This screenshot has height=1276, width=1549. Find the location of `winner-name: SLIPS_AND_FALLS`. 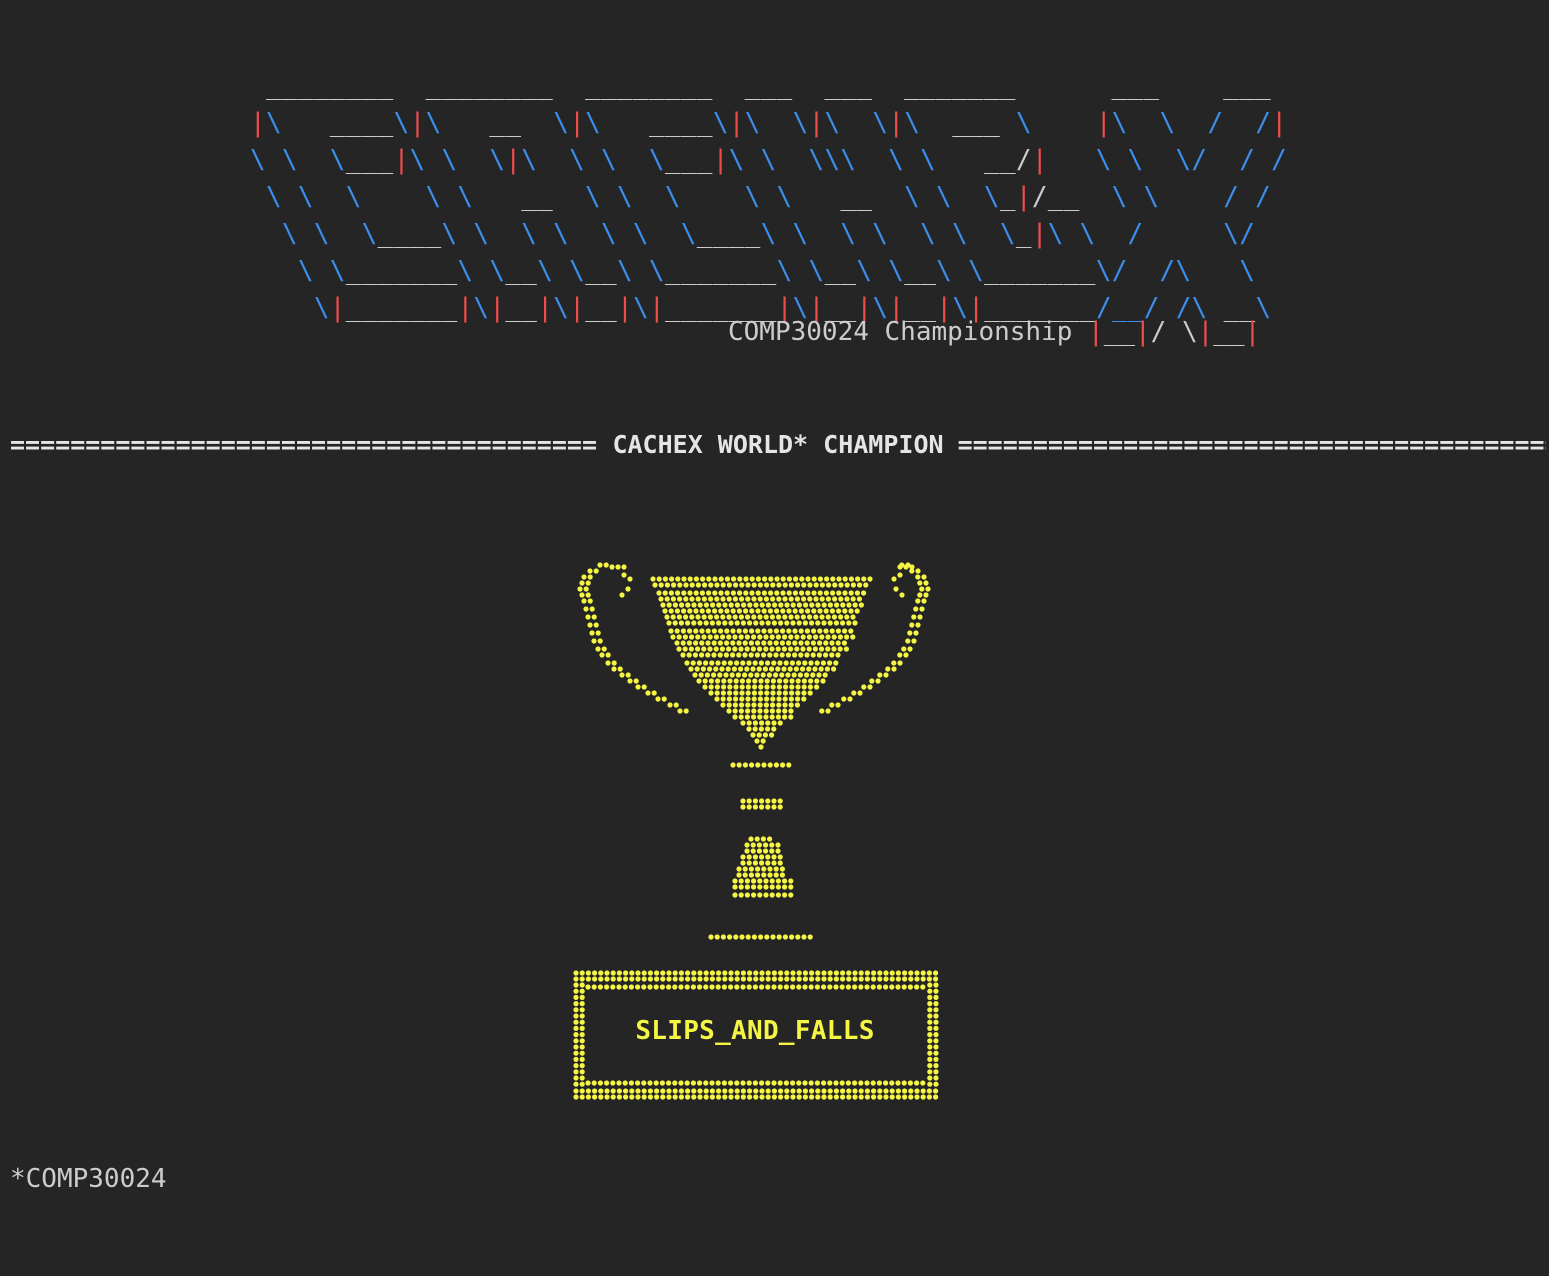

winner-name: SLIPS_AND_FALLS is located at coordinates (755, 1031).